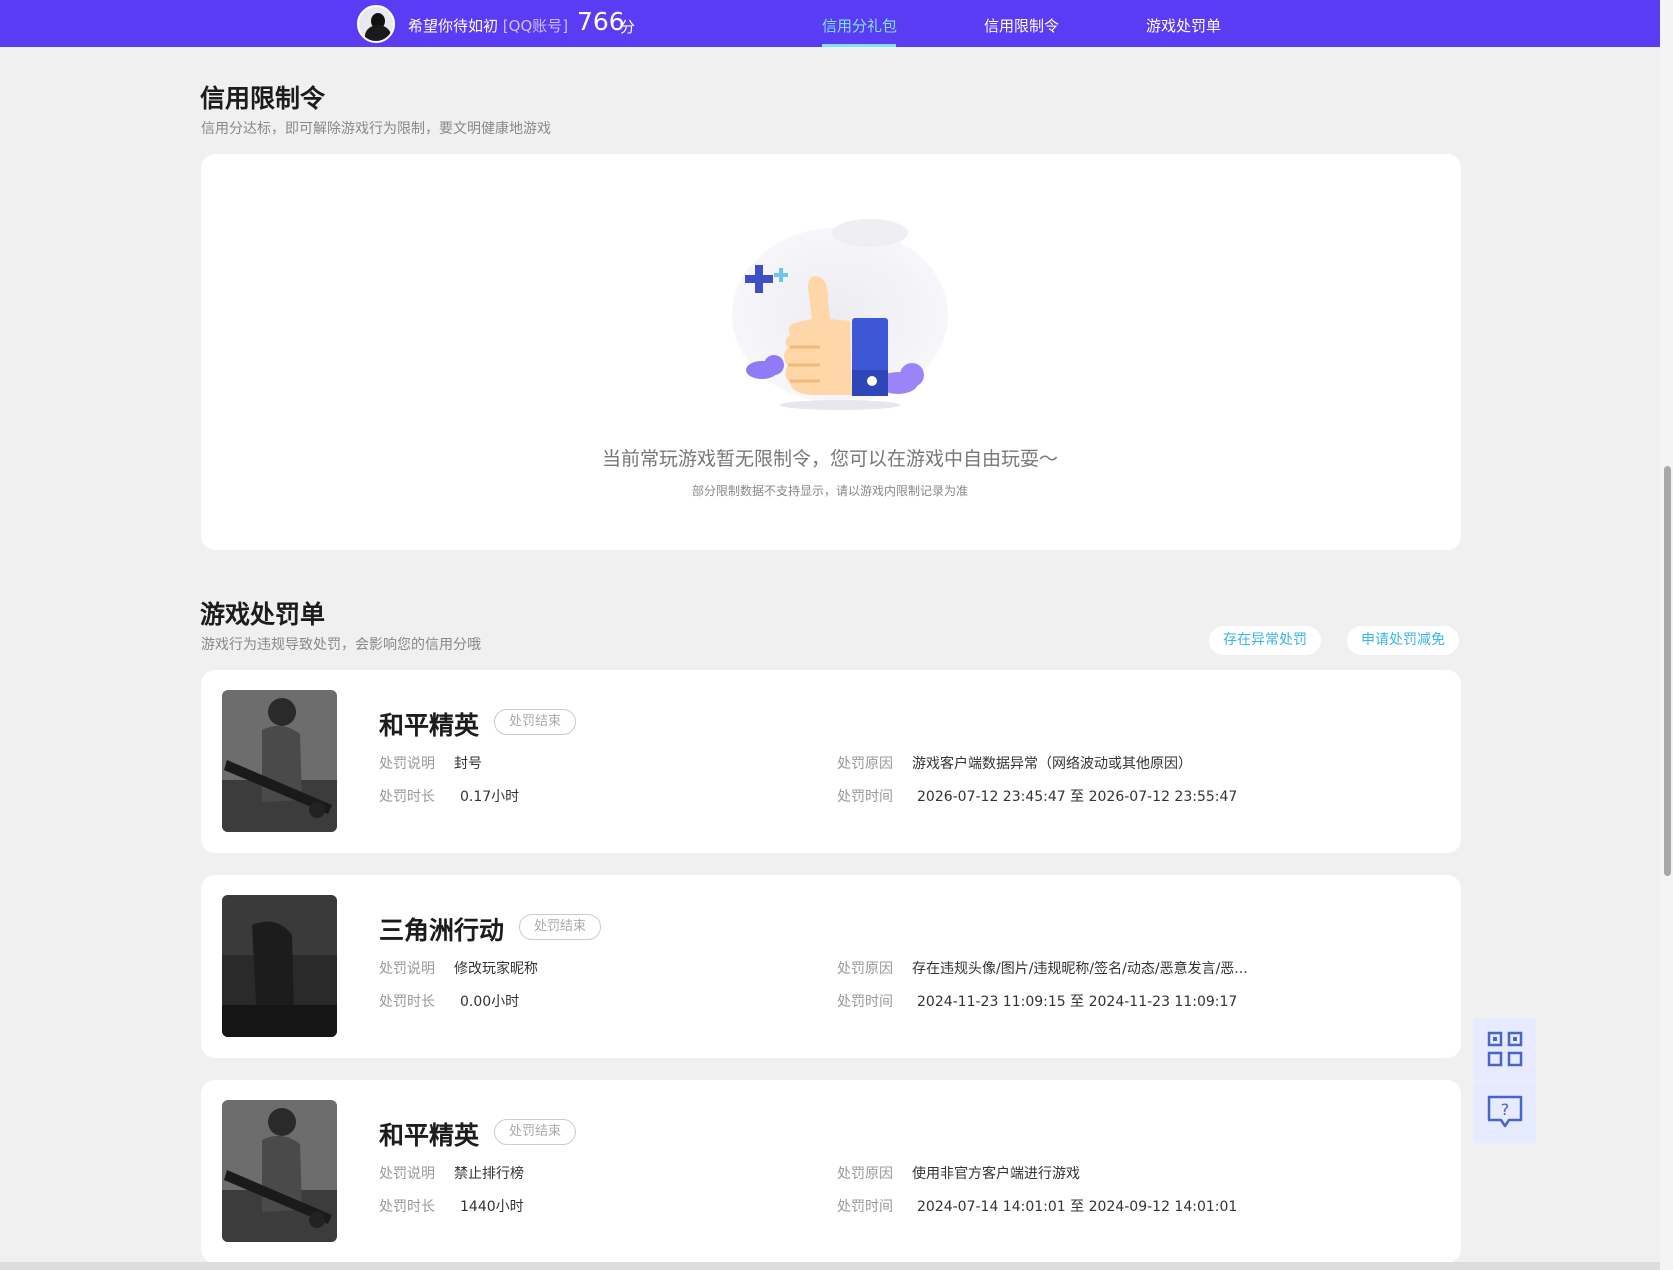 The height and width of the screenshot is (1270, 1673). What do you see at coordinates (628, 27) in the screenshot?
I see `credit-score-unit: 分` at bounding box center [628, 27].